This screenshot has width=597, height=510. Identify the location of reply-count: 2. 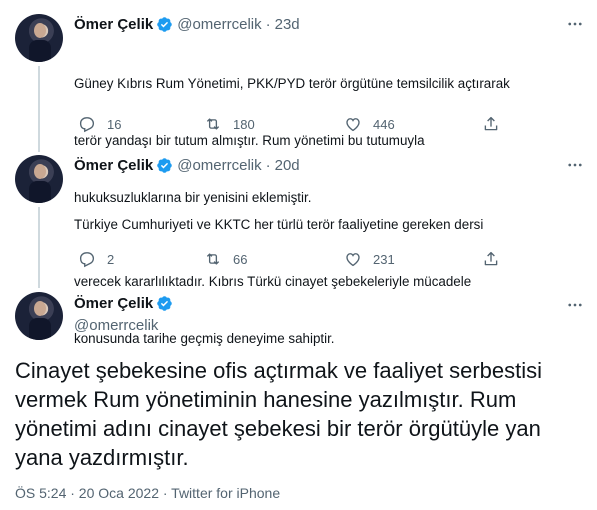
(111, 259).